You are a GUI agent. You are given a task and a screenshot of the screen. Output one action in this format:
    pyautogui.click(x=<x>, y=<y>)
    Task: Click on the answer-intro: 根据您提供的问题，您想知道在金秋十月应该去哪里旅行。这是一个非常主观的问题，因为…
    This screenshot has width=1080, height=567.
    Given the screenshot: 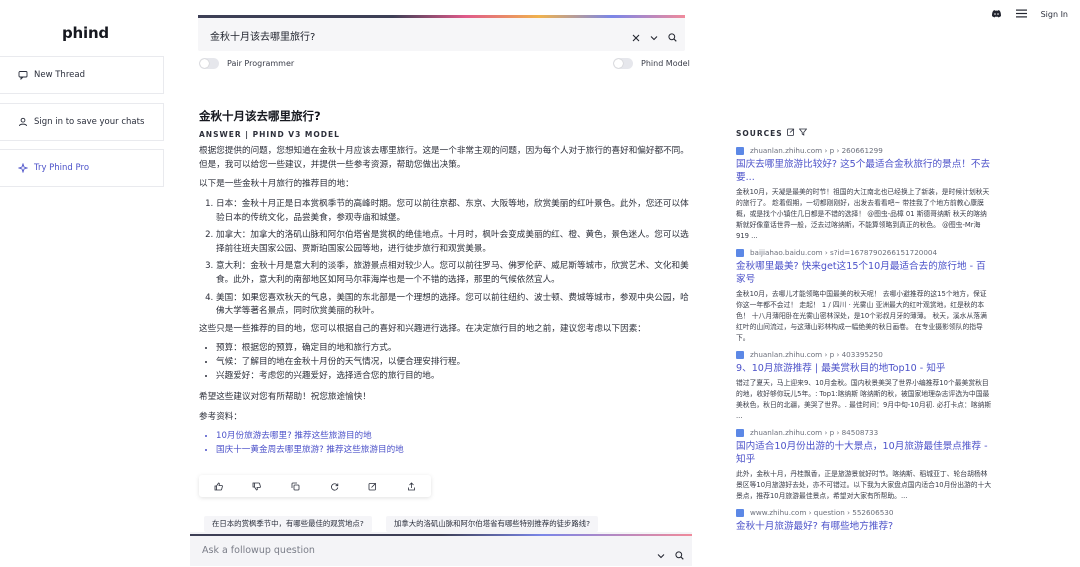 What is the action you would take?
    pyautogui.click(x=444, y=158)
    